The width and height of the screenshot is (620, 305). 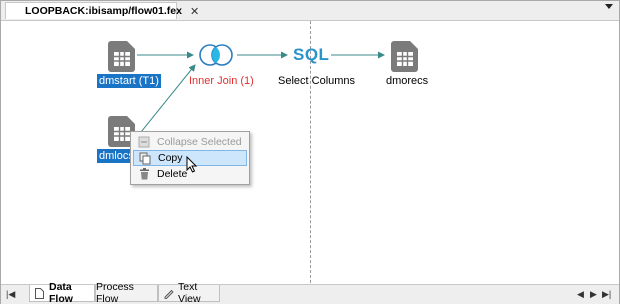 What do you see at coordinates (122, 56) in the screenshot?
I see `source-table-icon` at bounding box center [122, 56].